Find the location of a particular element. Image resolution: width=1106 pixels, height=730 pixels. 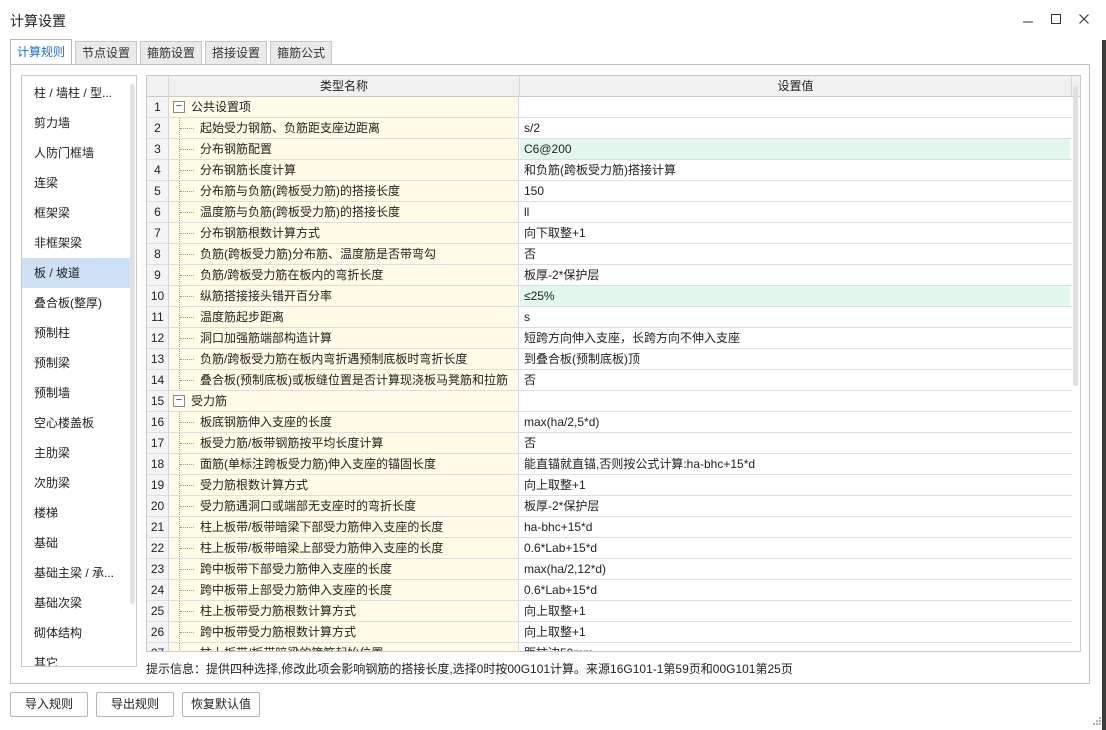

sidebar-item: 剪力墙 is located at coordinates (76, 123).